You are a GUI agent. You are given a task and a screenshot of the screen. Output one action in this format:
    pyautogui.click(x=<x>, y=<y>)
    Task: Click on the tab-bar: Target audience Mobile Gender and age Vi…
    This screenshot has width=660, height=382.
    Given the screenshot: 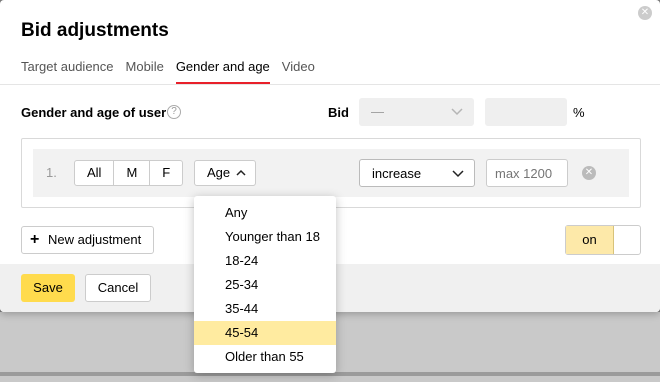 What is the action you would take?
    pyautogui.click(x=174, y=71)
    